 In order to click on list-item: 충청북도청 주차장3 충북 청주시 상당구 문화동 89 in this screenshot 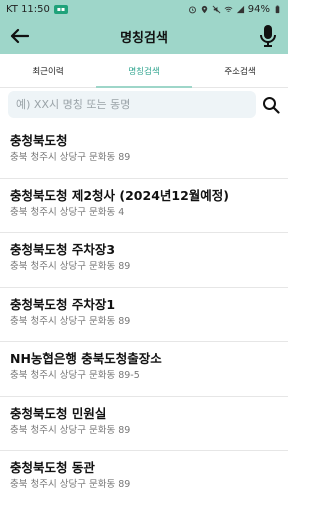, I will do `click(144, 260)`.